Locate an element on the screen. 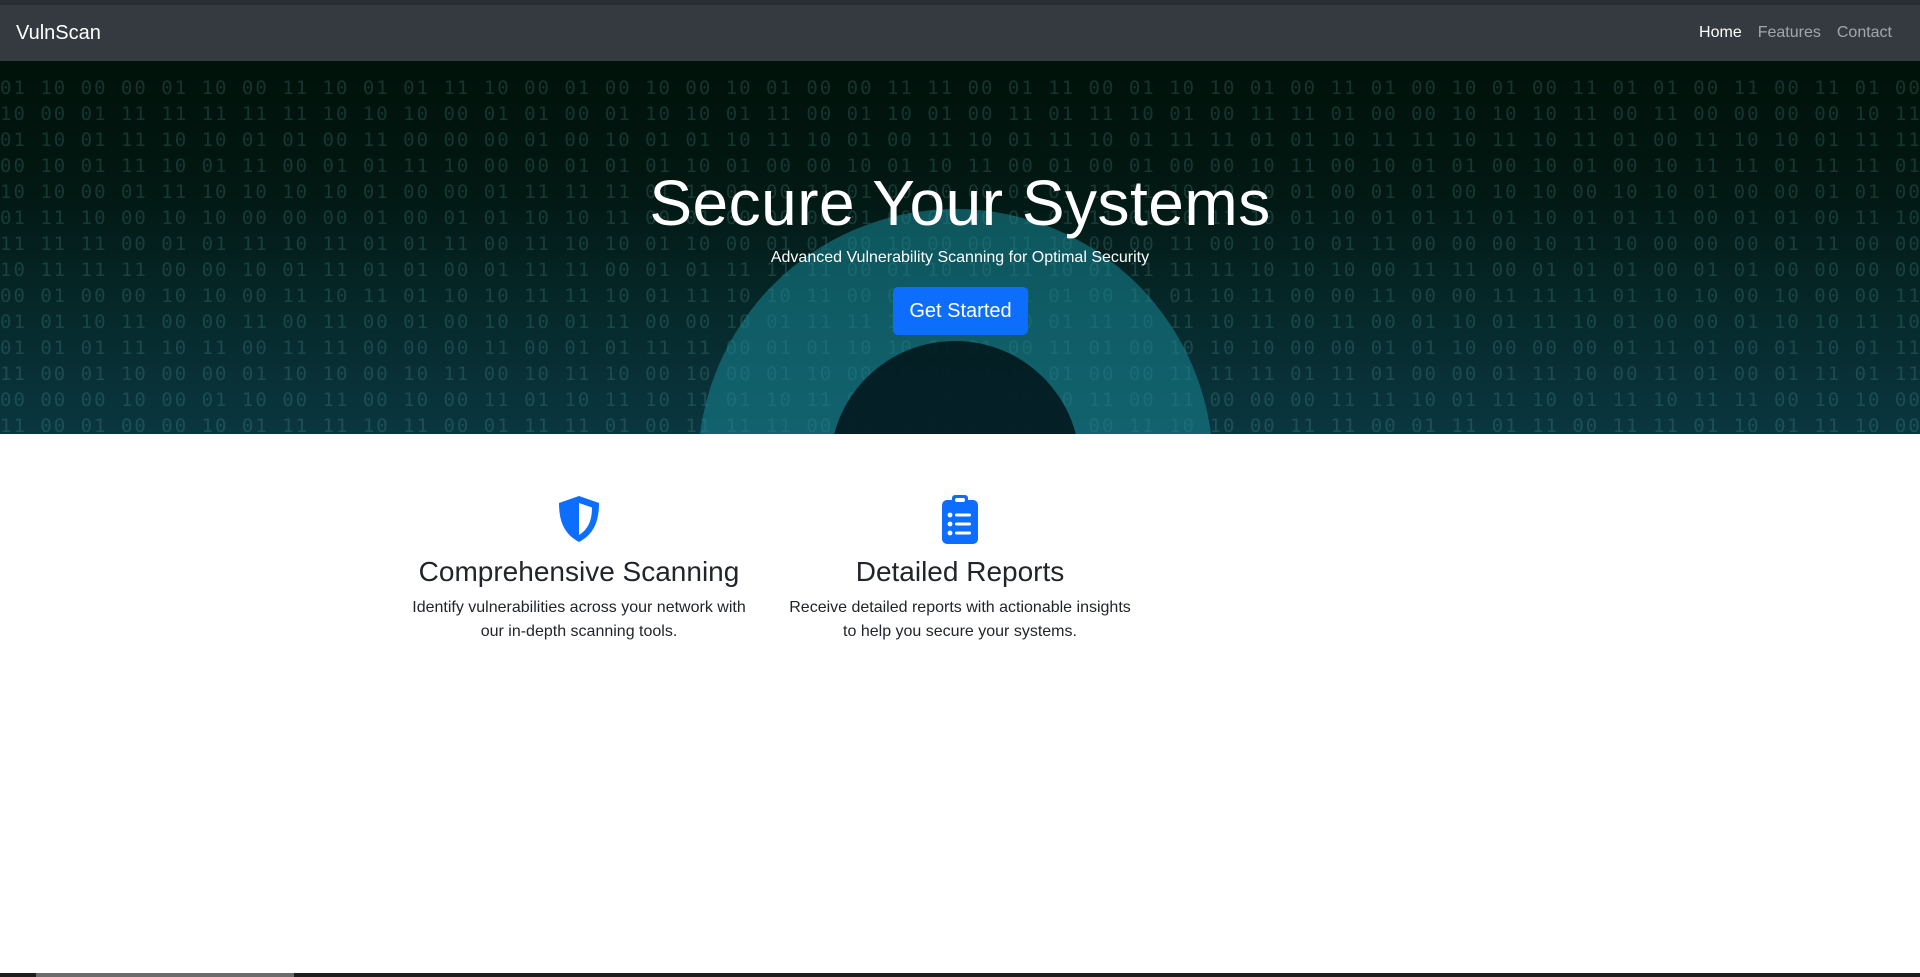 The height and width of the screenshot is (977, 1920). nav-links: Home Features Contact is located at coordinates (1795, 33).